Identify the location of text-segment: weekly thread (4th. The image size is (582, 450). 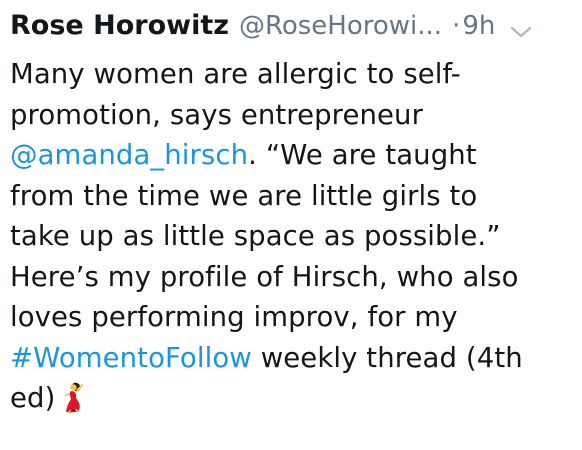
(387, 357).